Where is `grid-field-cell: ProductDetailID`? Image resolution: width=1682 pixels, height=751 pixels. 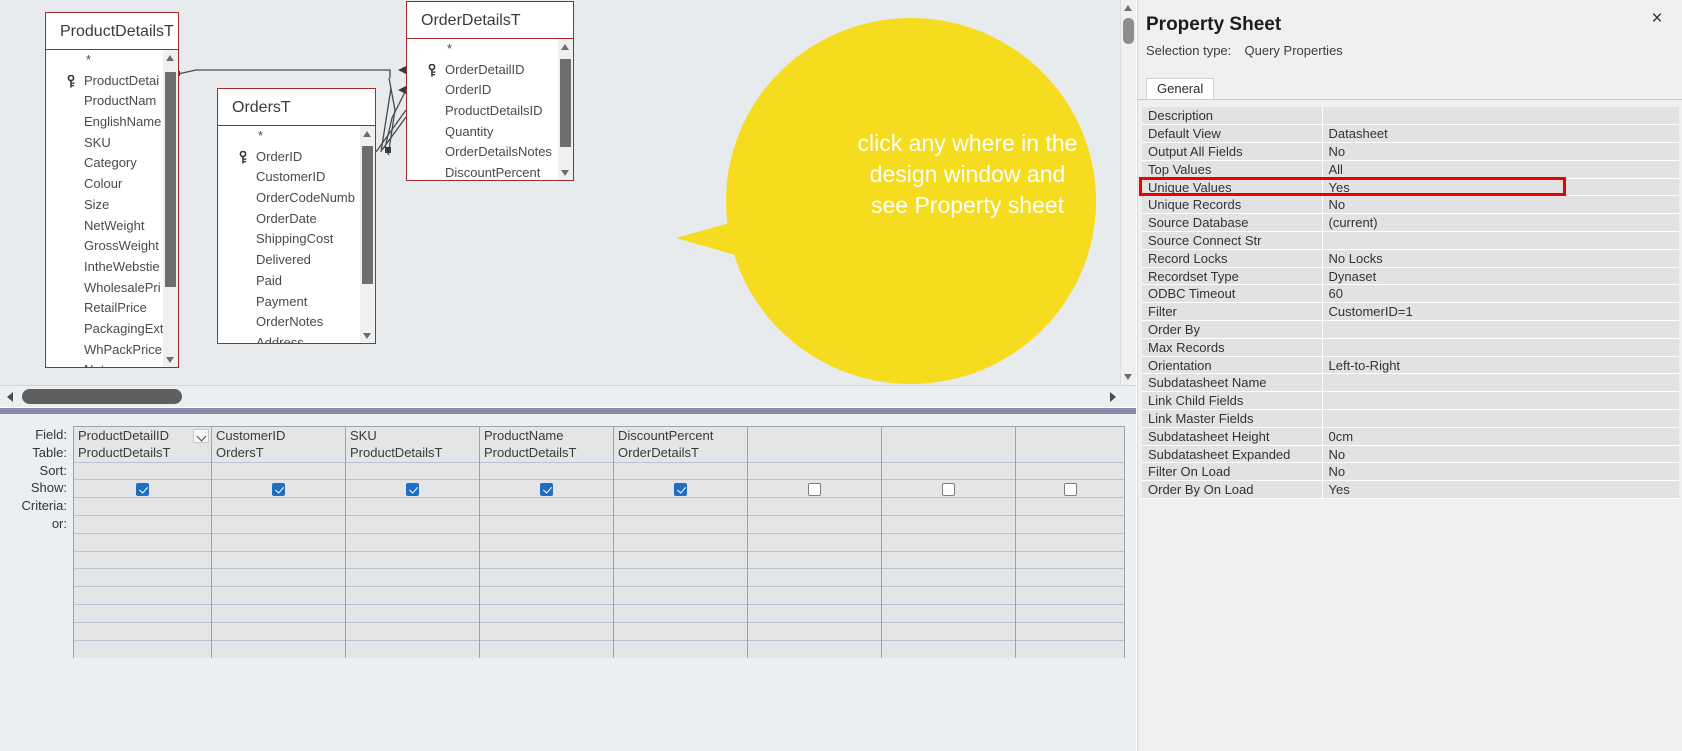 grid-field-cell: ProductDetailID is located at coordinates (142, 435).